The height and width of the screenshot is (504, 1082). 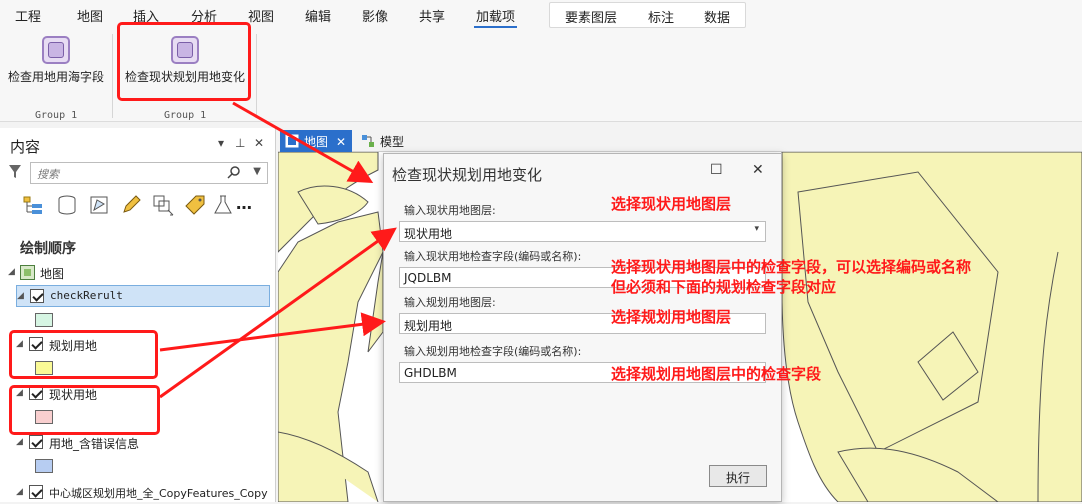 I want to click on current-layer-select: 现状用地 ▾, so click(x=582, y=231).